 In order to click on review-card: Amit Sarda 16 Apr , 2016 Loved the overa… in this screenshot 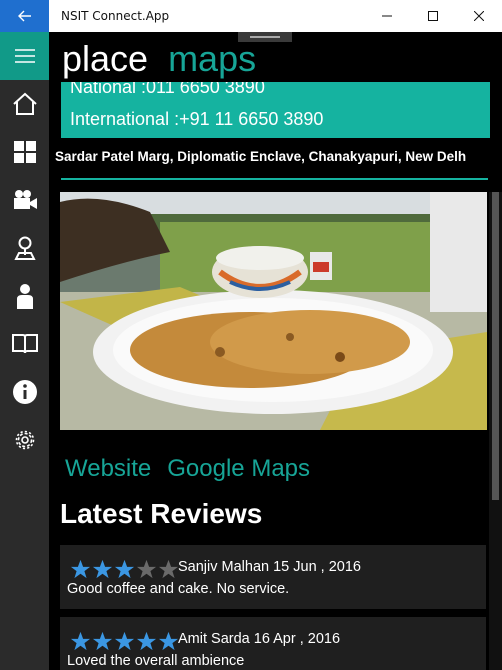, I will do `click(273, 643)`.